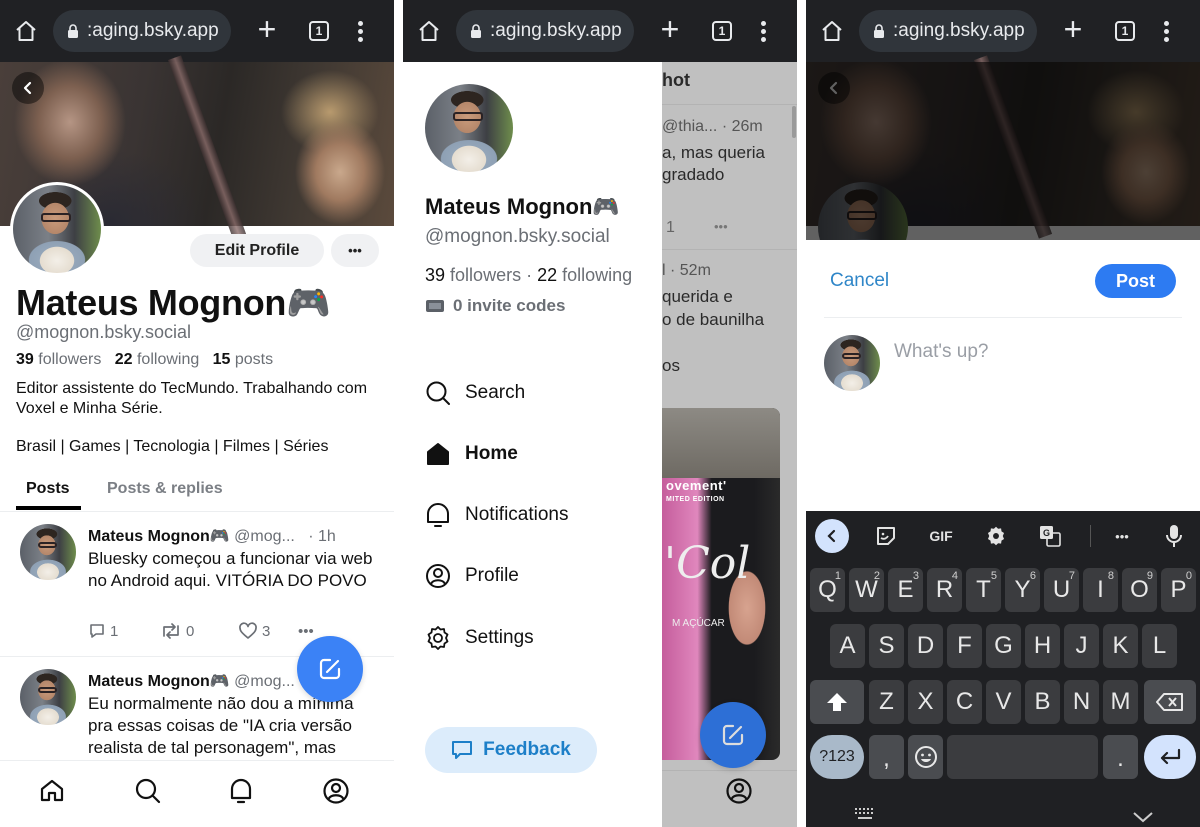  I want to click on repost-button: 0, so click(199, 631).